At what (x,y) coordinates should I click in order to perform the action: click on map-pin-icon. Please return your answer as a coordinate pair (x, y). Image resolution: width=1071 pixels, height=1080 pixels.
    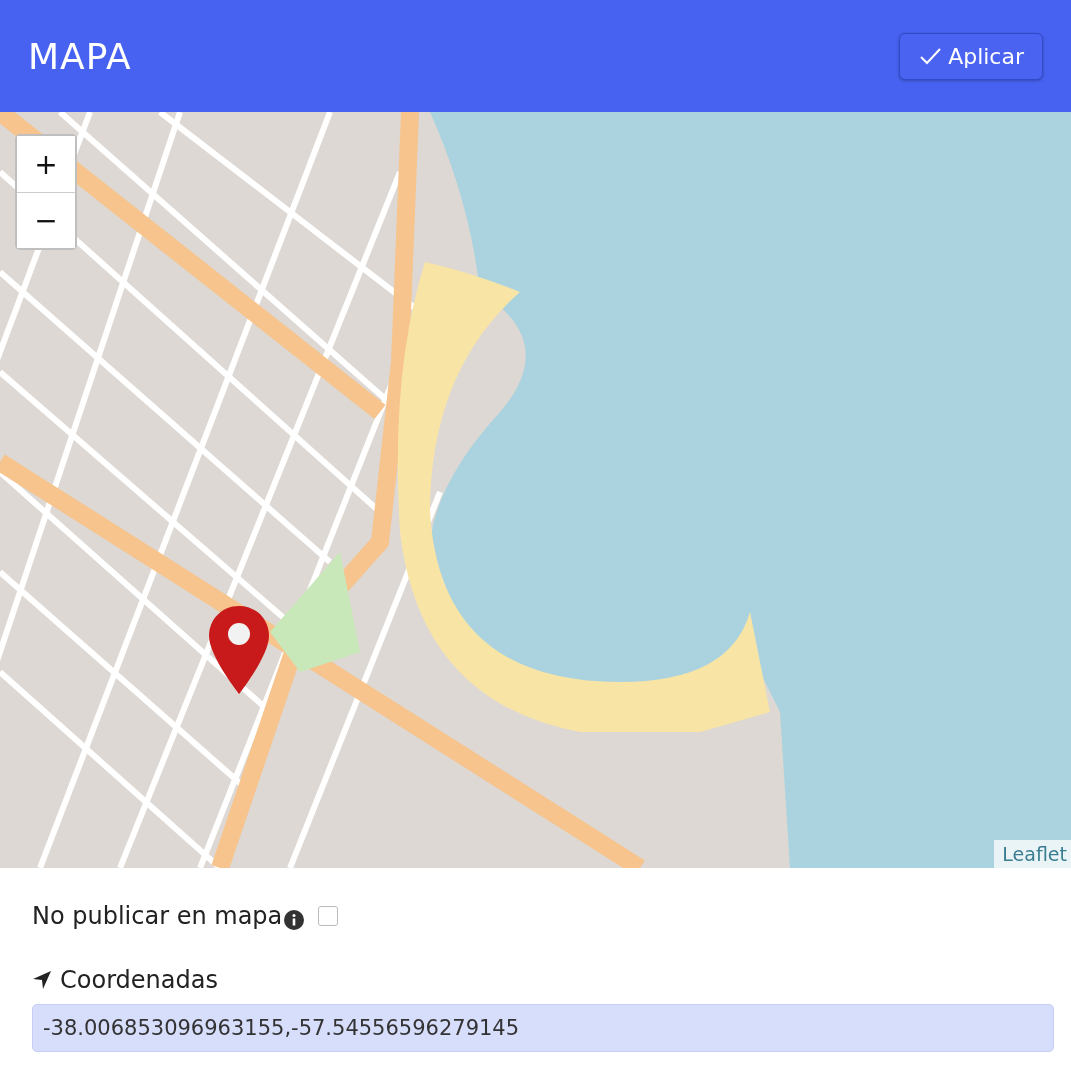
    Looking at the image, I should click on (239, 650).